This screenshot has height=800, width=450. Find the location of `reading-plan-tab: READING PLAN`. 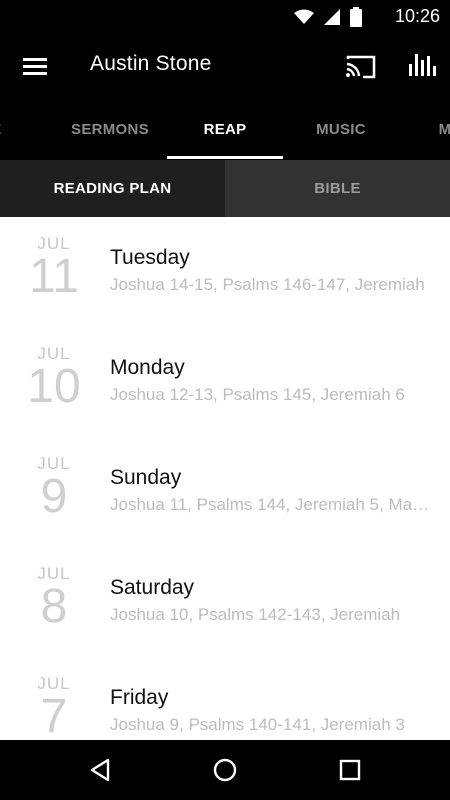

reading-plan-tab: READING PLAN is located at coordinates (112, 188).